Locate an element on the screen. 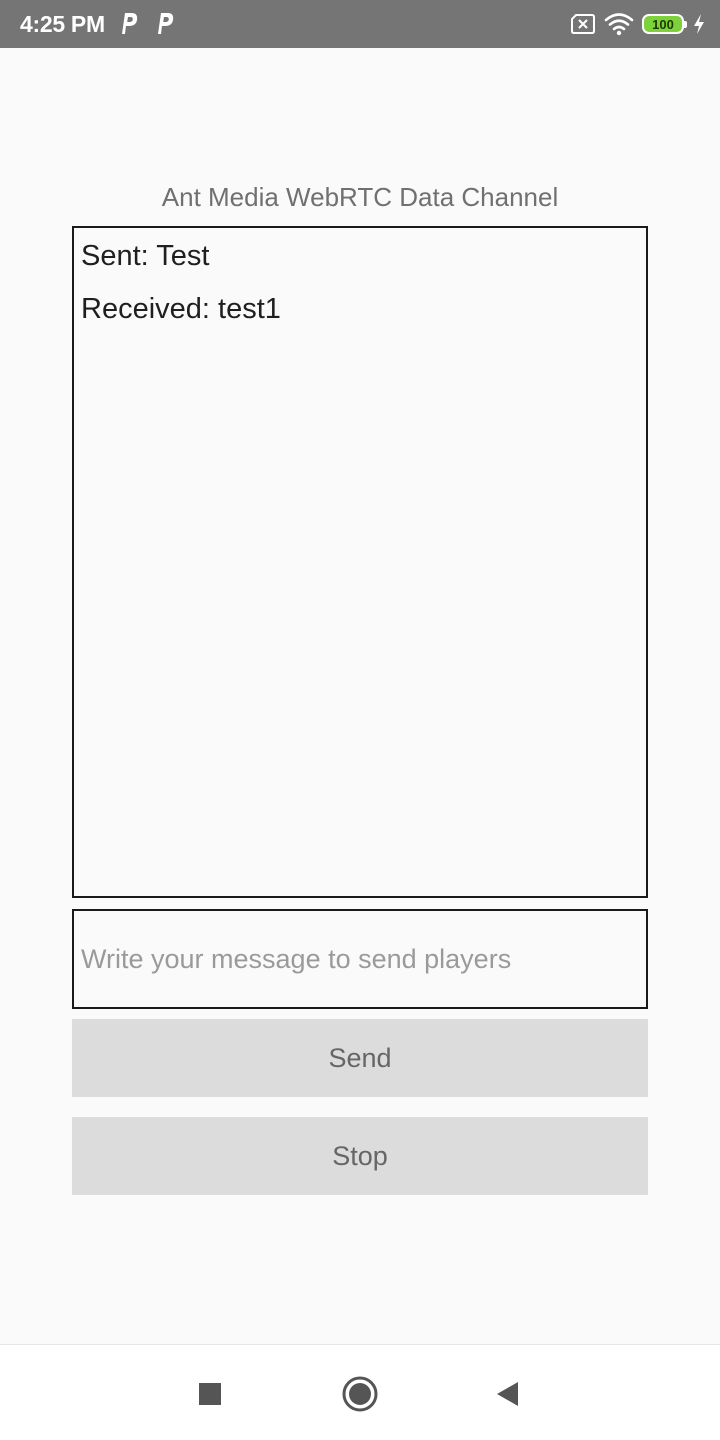 Image resolution: width=720 pixels, height=1440 pixels. back-triangle-icon is located at coordinates (507, 1394).